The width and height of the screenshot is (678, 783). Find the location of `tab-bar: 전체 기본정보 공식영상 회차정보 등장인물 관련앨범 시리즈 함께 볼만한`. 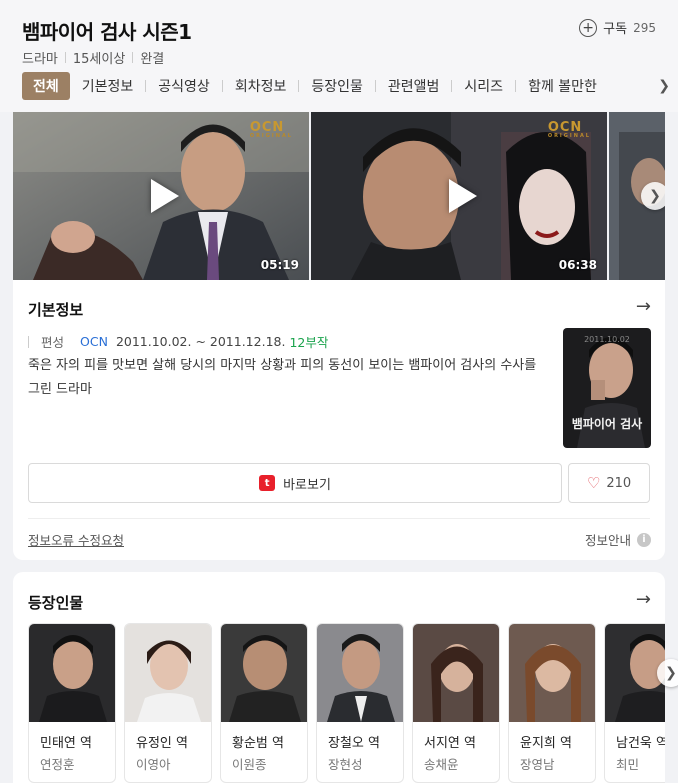

tab-bar: 전체 기본정보 공식영상 회차정보 등장인물 관련앨범 시리즈 함께 볼만한 is located at coordinates (340, 86).